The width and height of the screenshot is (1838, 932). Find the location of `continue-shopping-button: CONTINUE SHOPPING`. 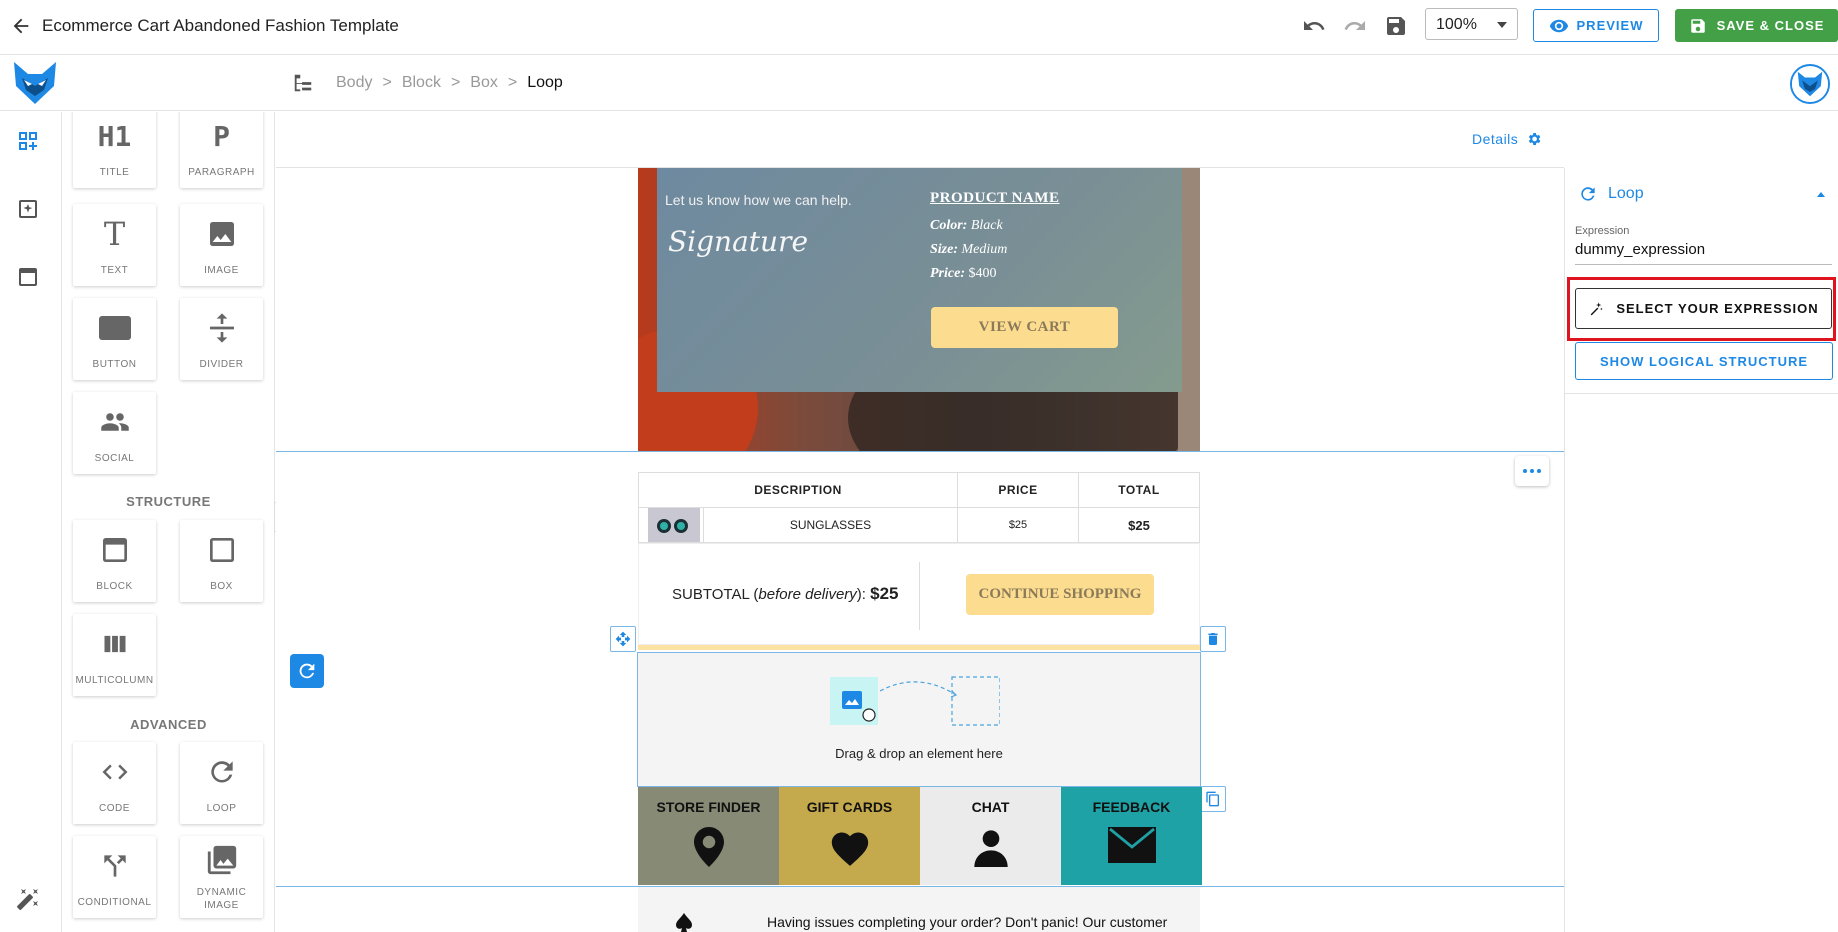

continue-shopping-button: CONTINUE SHOPPING is located at coordinates (1060, 594).